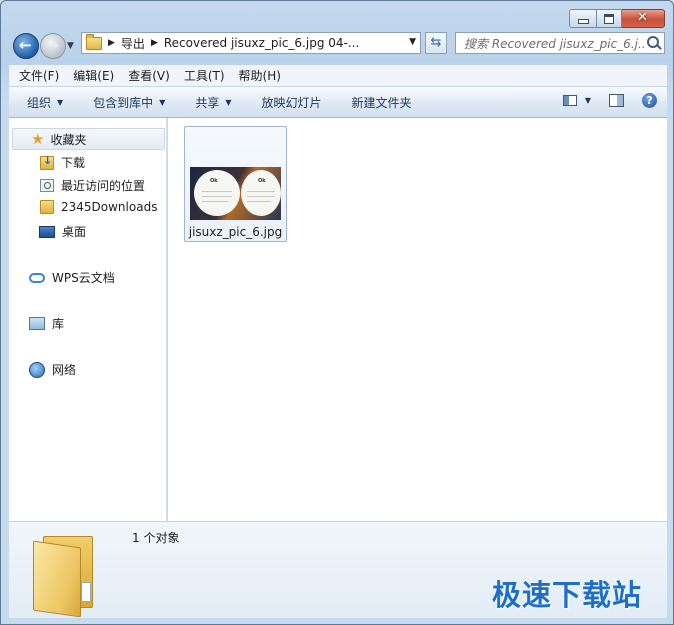 Image resolution: width=674 pixels, height=625 pixels. Describe the element at coordinates (64, 370) in the screenshot. I see `nav-item-label: 网络` at that location.